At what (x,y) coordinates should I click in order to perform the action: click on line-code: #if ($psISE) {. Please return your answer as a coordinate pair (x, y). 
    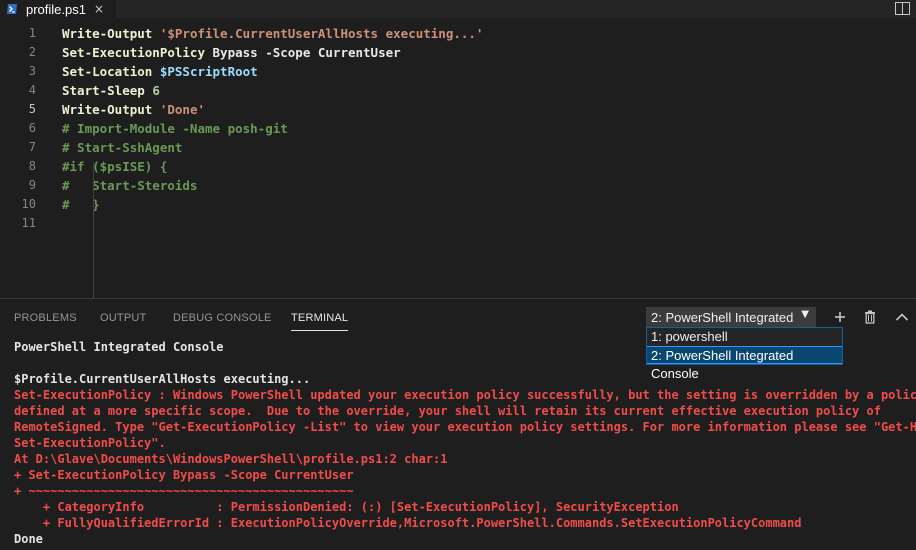
    Looking at the image, I should click on (114, 166).